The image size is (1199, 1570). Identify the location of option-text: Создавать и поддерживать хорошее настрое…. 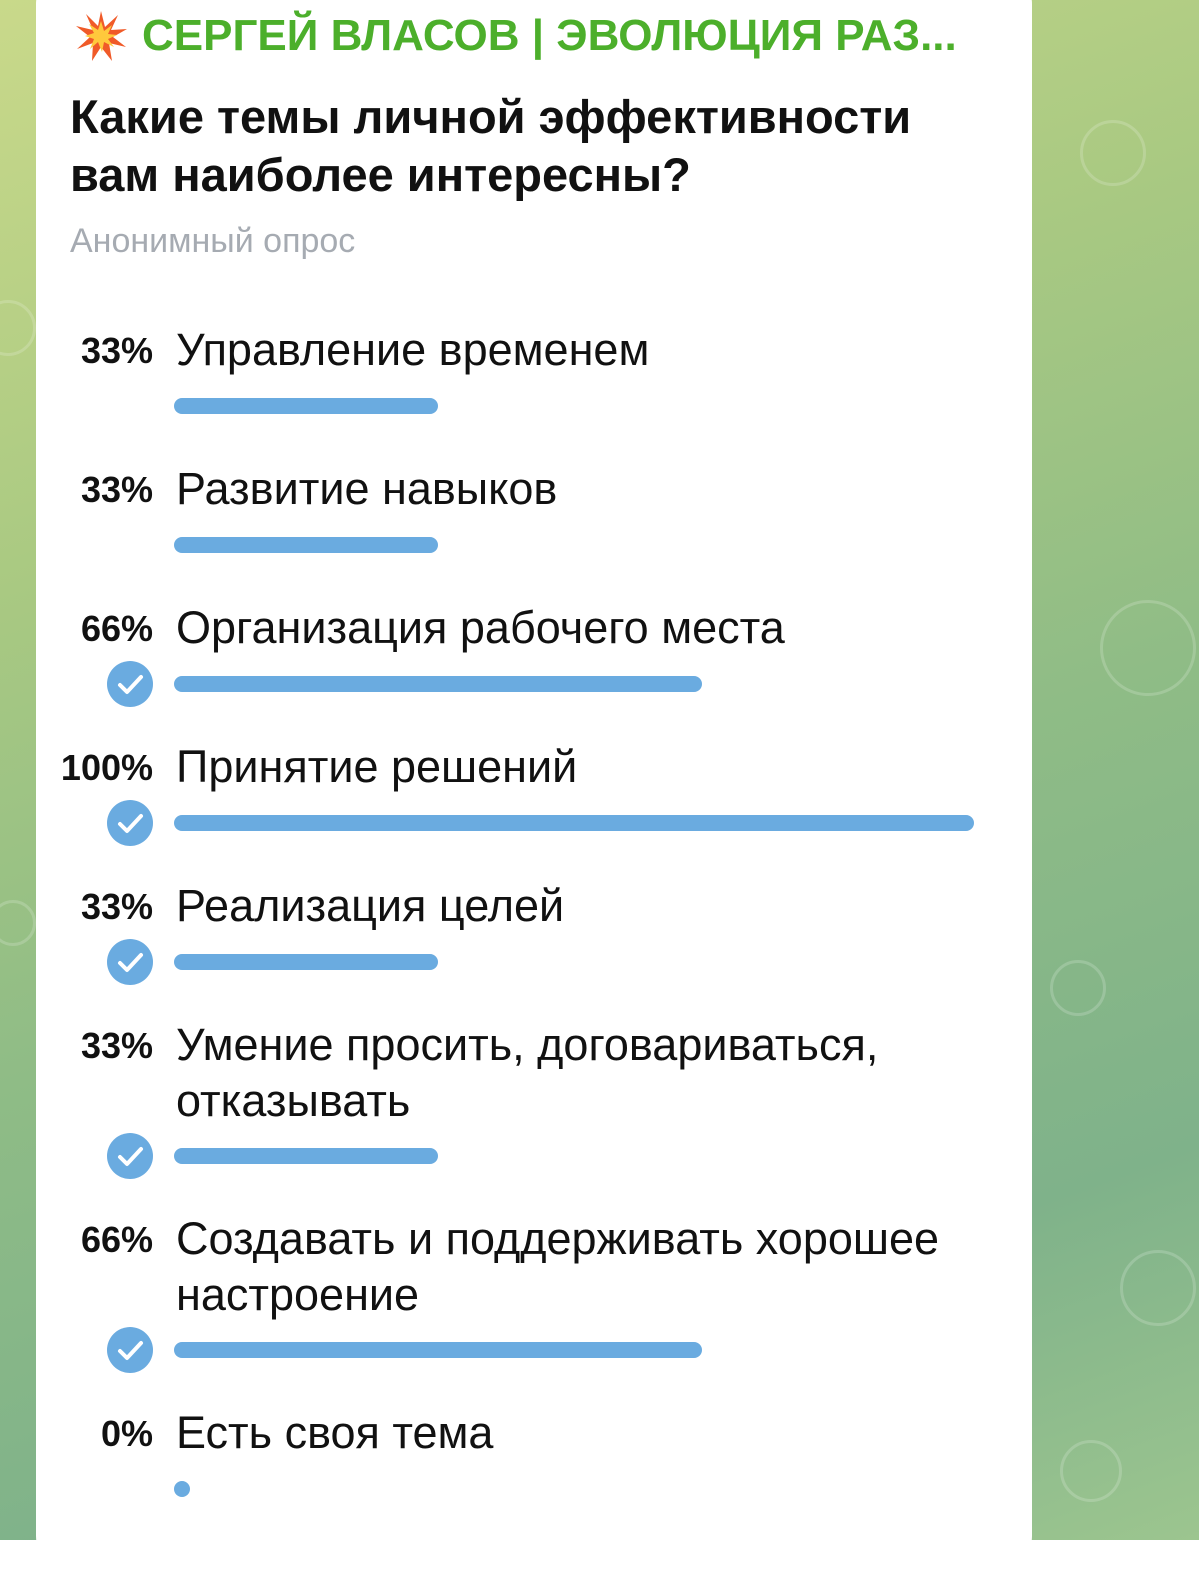
(558, 1266).